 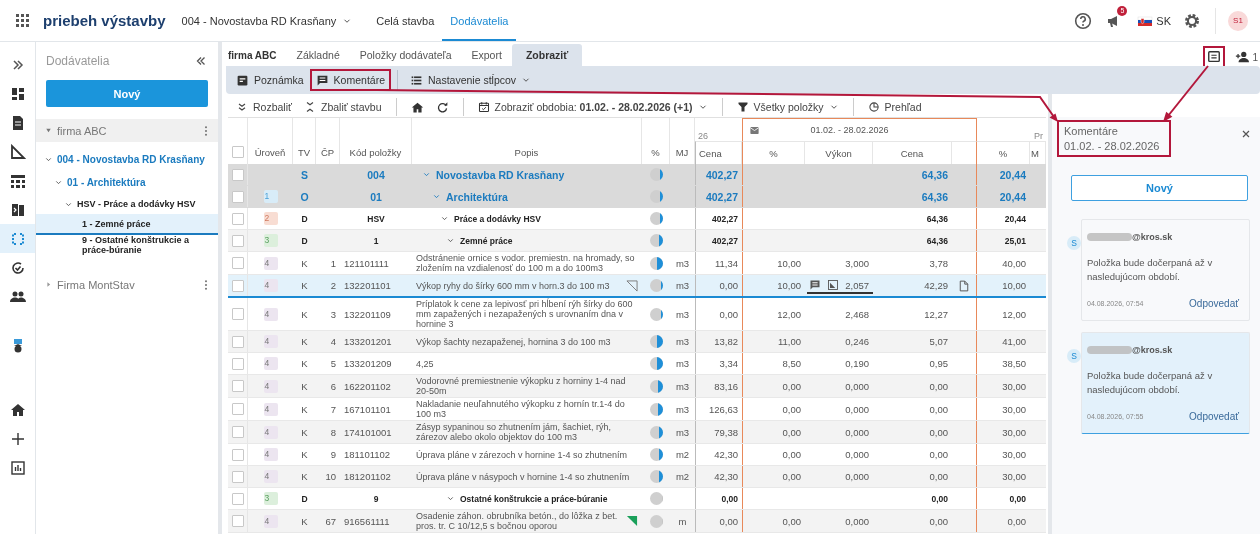 What do you see at coordinates (527, 240) in the screenshot?
I see `row-group-toggle: Zemné práce` at bounding box center [527, 240].